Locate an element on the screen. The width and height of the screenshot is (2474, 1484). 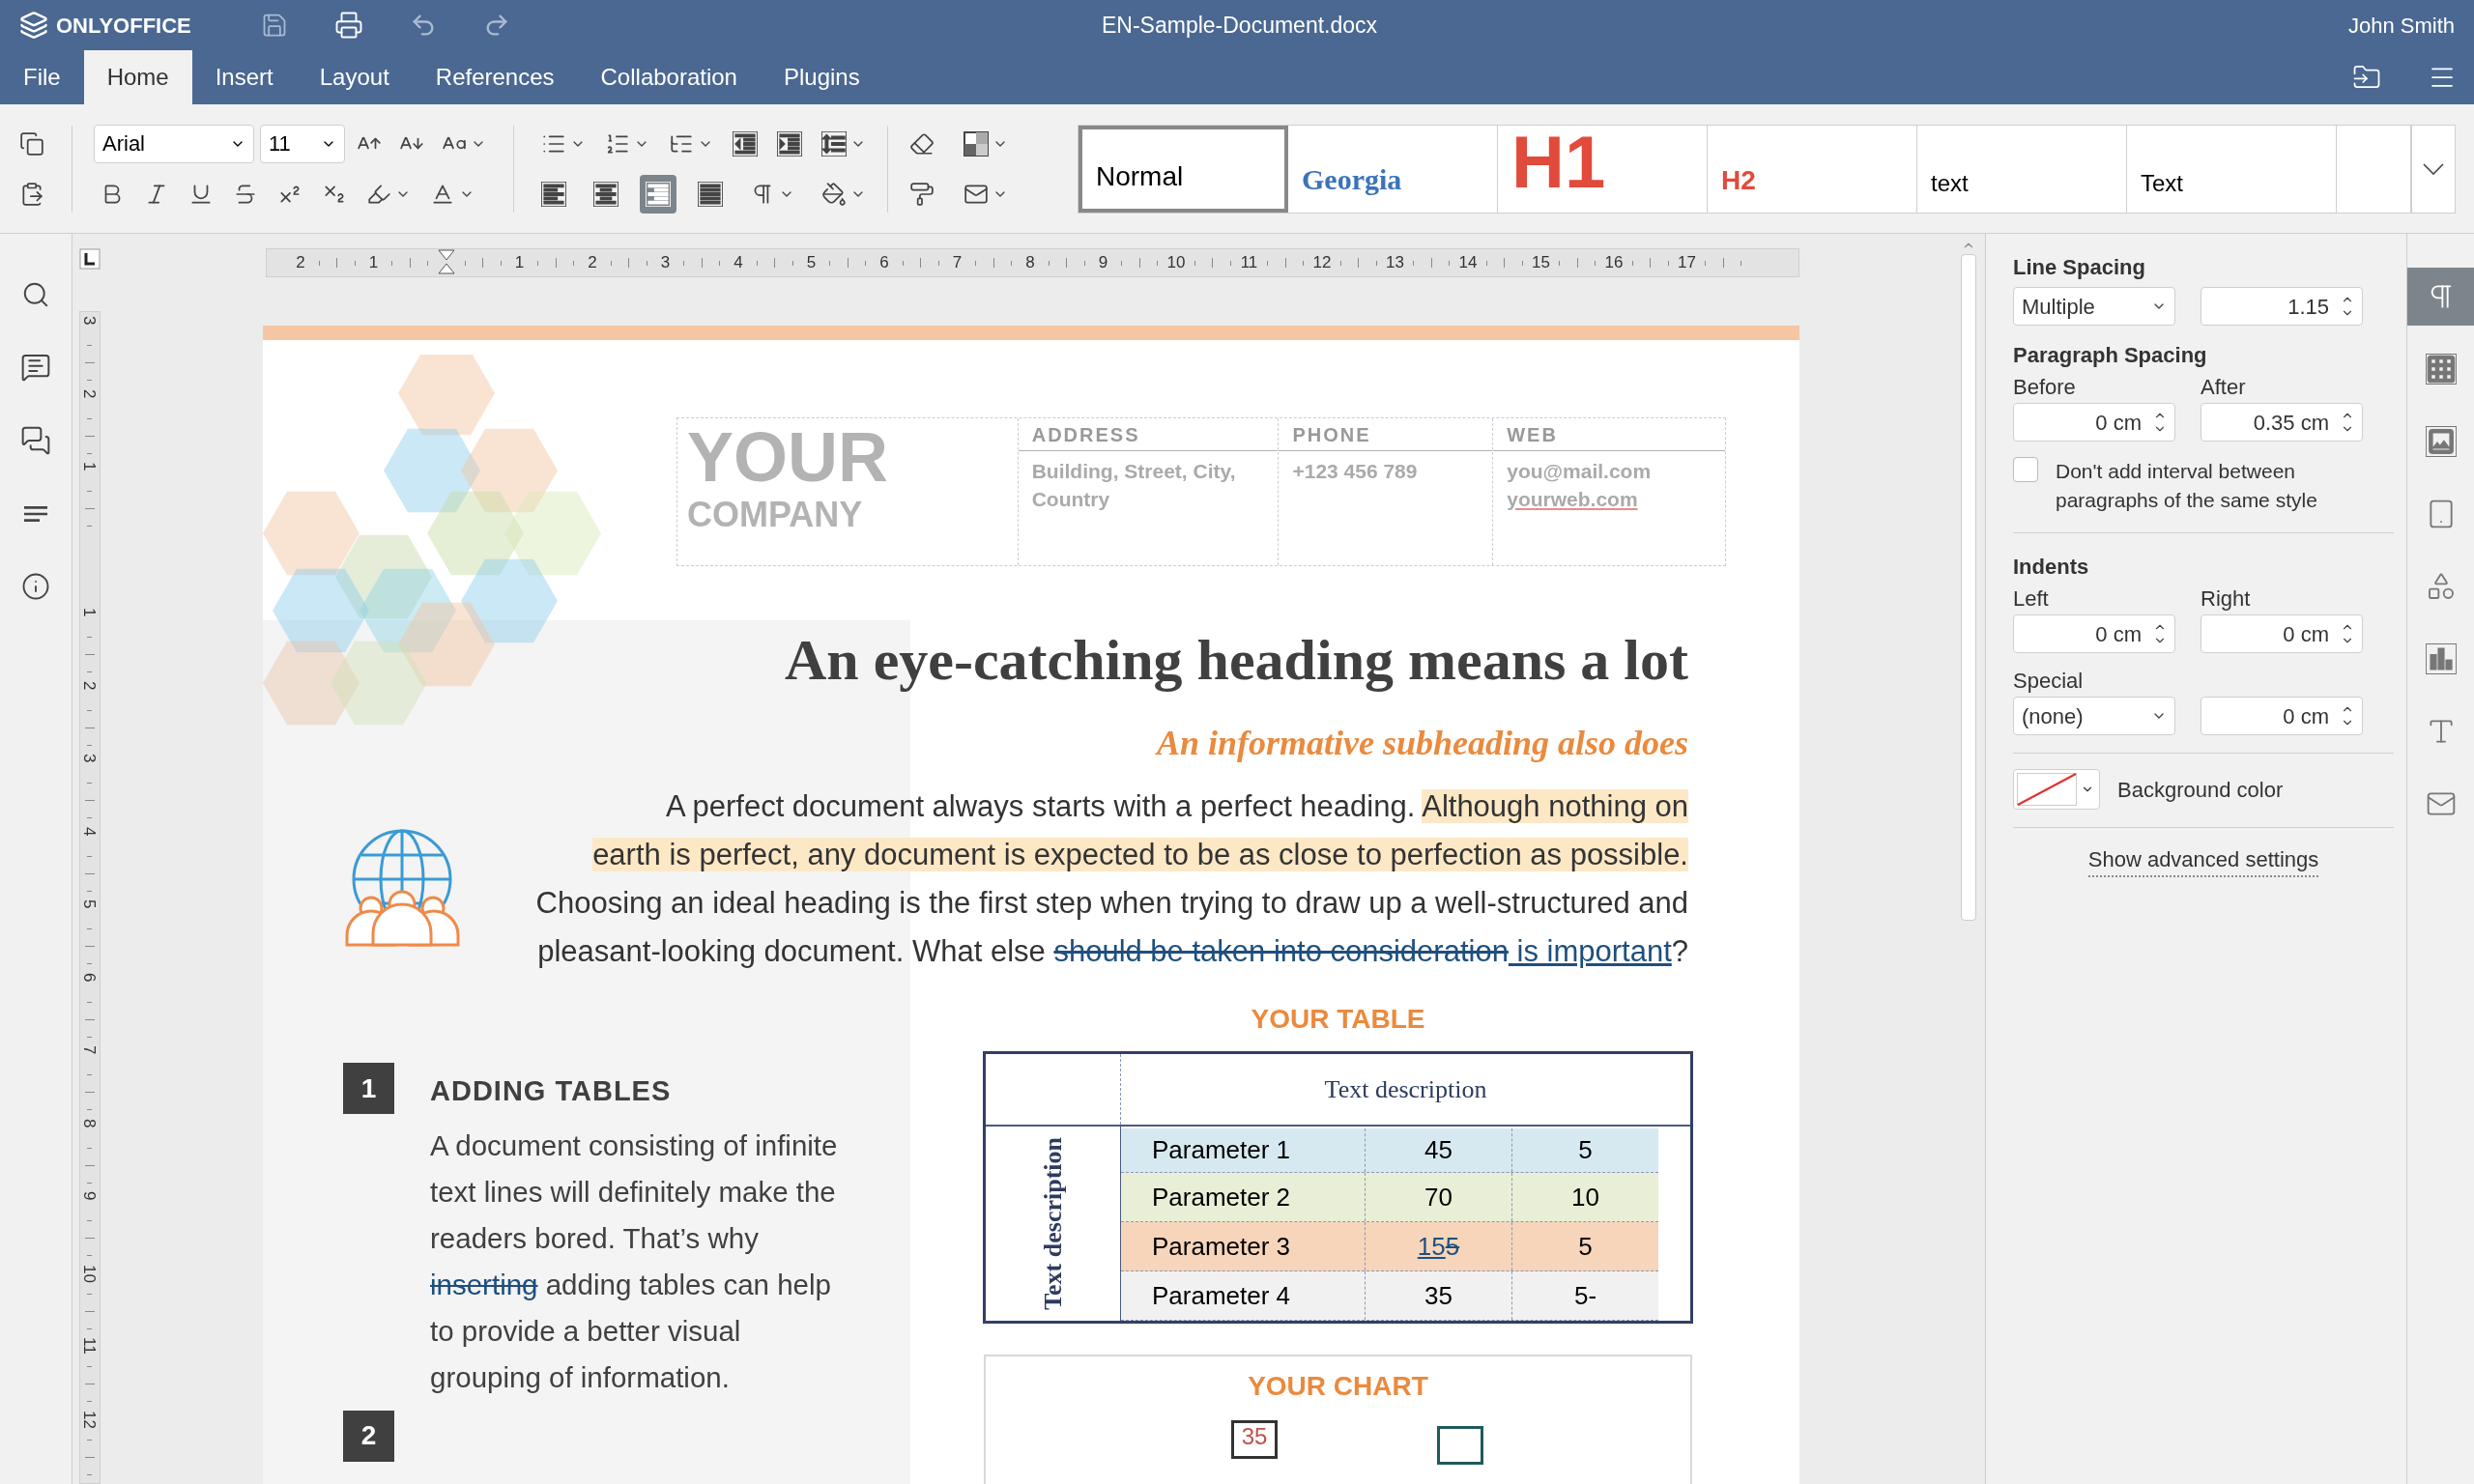
field-label: Right is located at coordinates (2226, 599).